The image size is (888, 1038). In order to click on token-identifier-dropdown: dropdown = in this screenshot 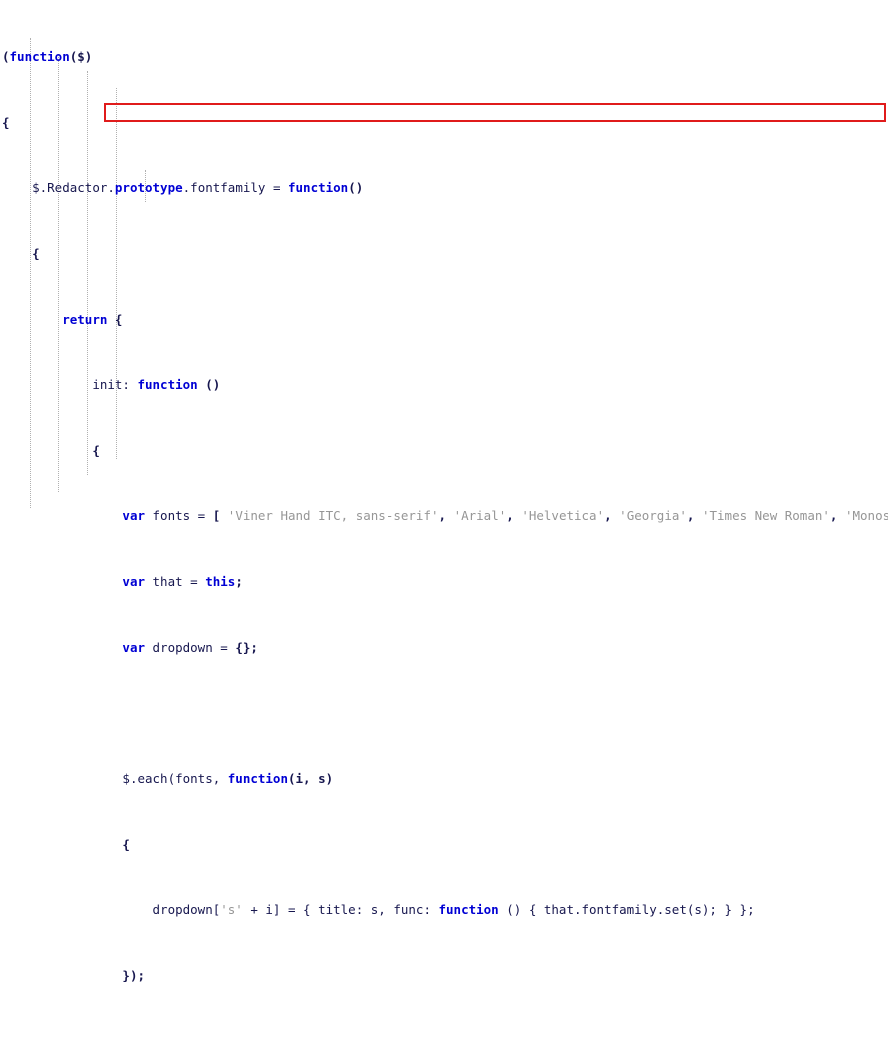, I will do `click(190, 647)`.